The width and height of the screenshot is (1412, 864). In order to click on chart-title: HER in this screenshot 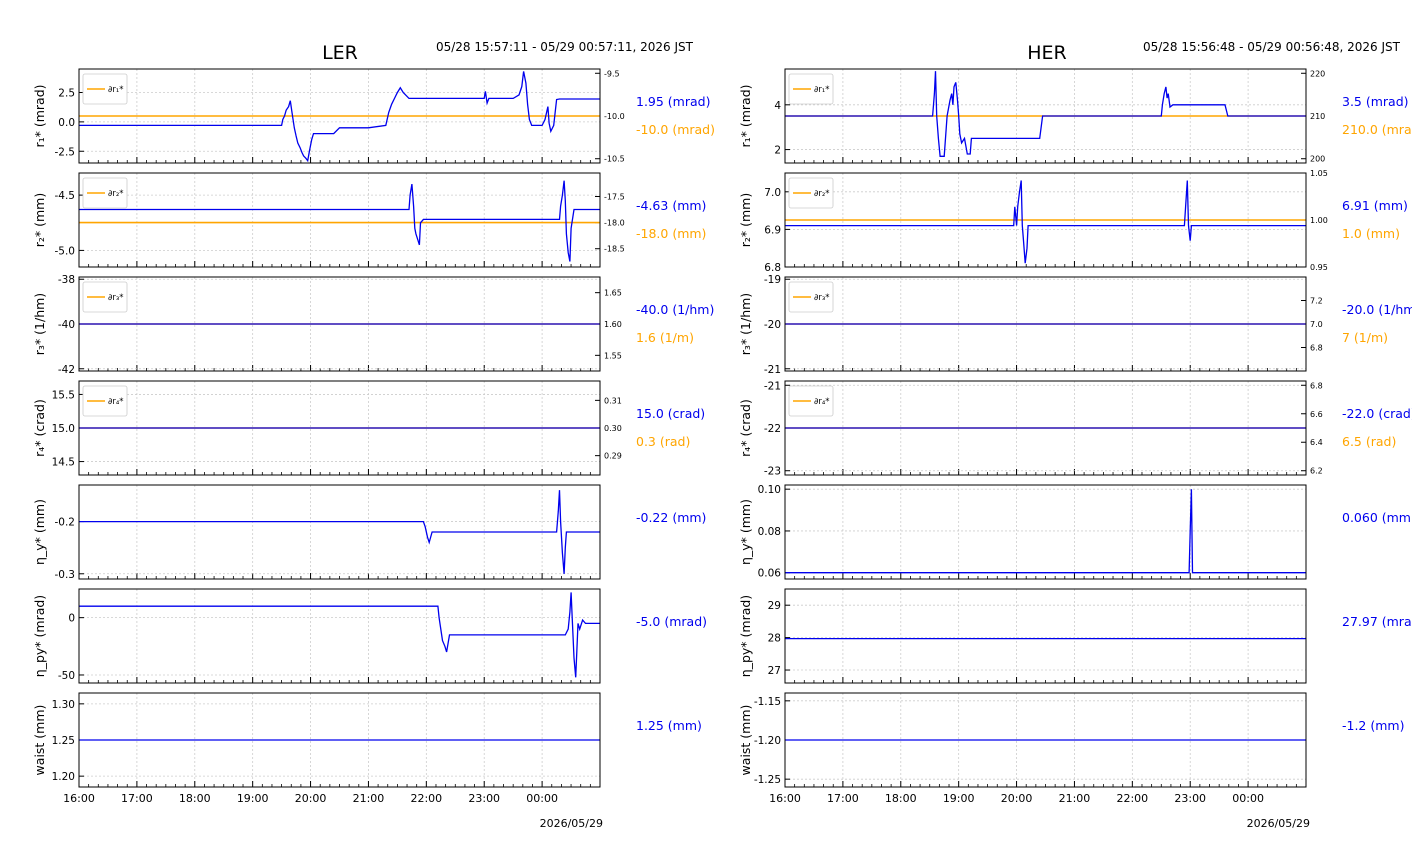, I will do `click(1047, 53)`.